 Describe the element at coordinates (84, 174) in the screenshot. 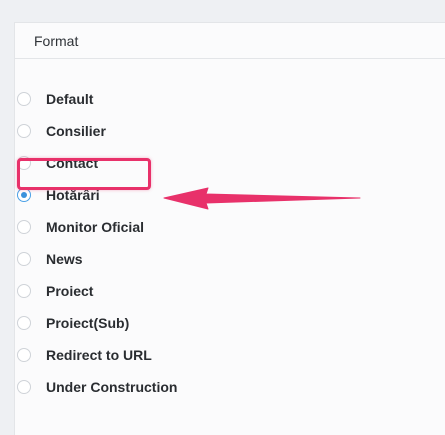

I see `annotation-highlight-box` at that location.